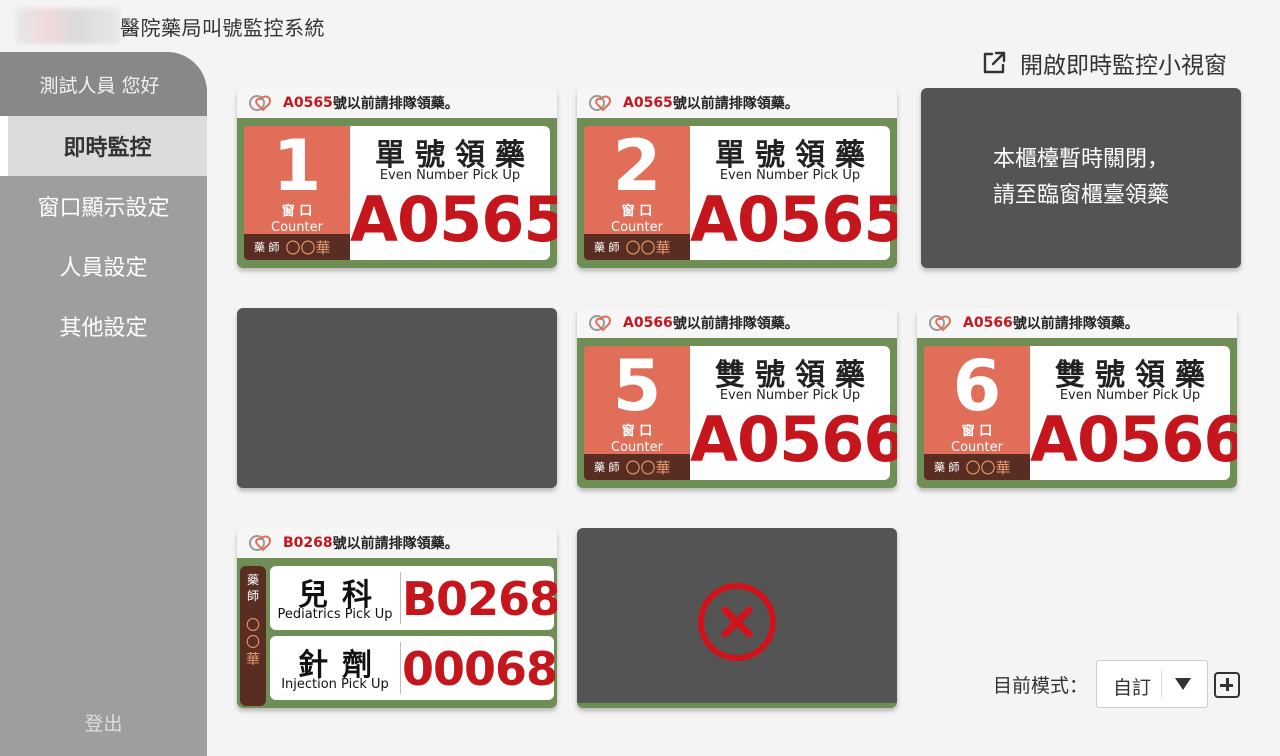 The height and width of the screenshot is (756, 1280). Describe the element at coordinates (103, 84) in the screenshot. I see `user-greeting: 測試人員 您好` at that location.